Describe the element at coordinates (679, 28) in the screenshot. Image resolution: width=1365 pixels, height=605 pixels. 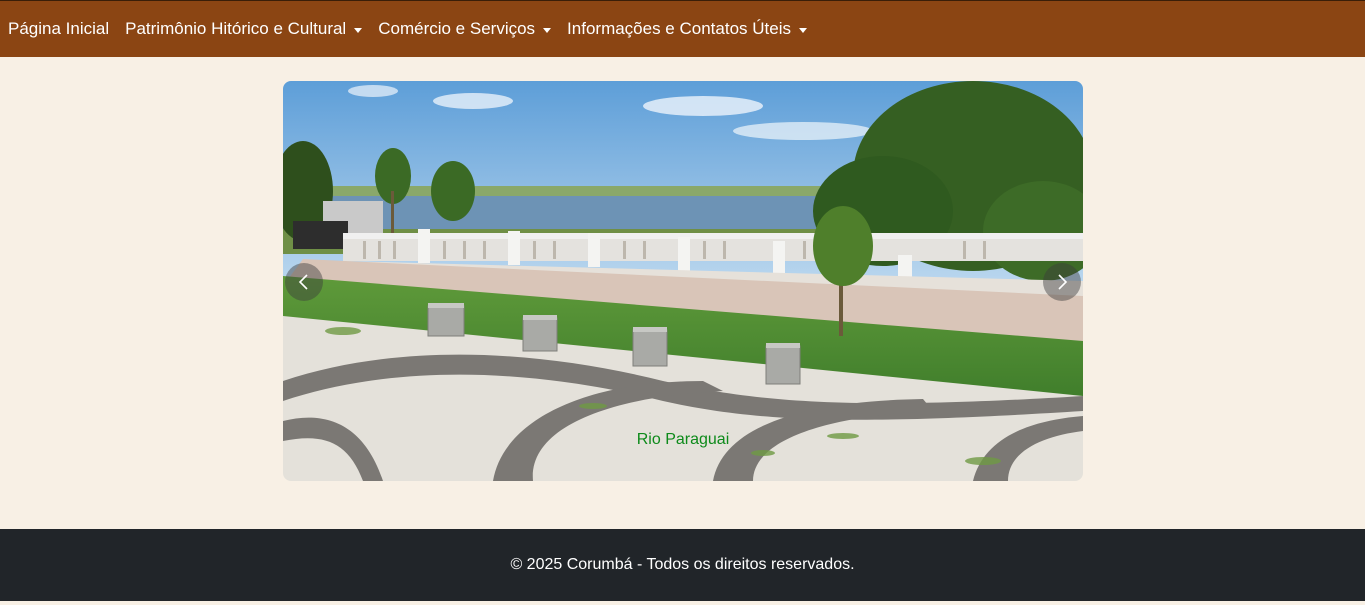
I see `nav-item-label: Informações e Contatos Úteis` at that location.